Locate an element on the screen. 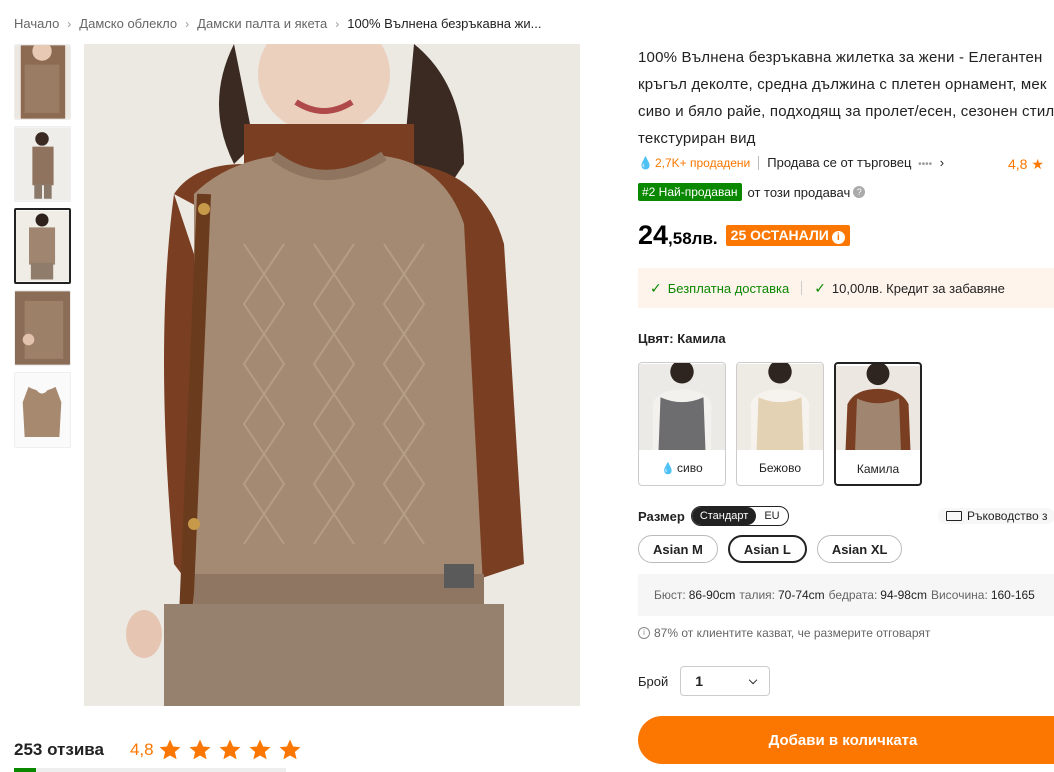  height-value: 160-165 is located at coordinates (1012, 595).